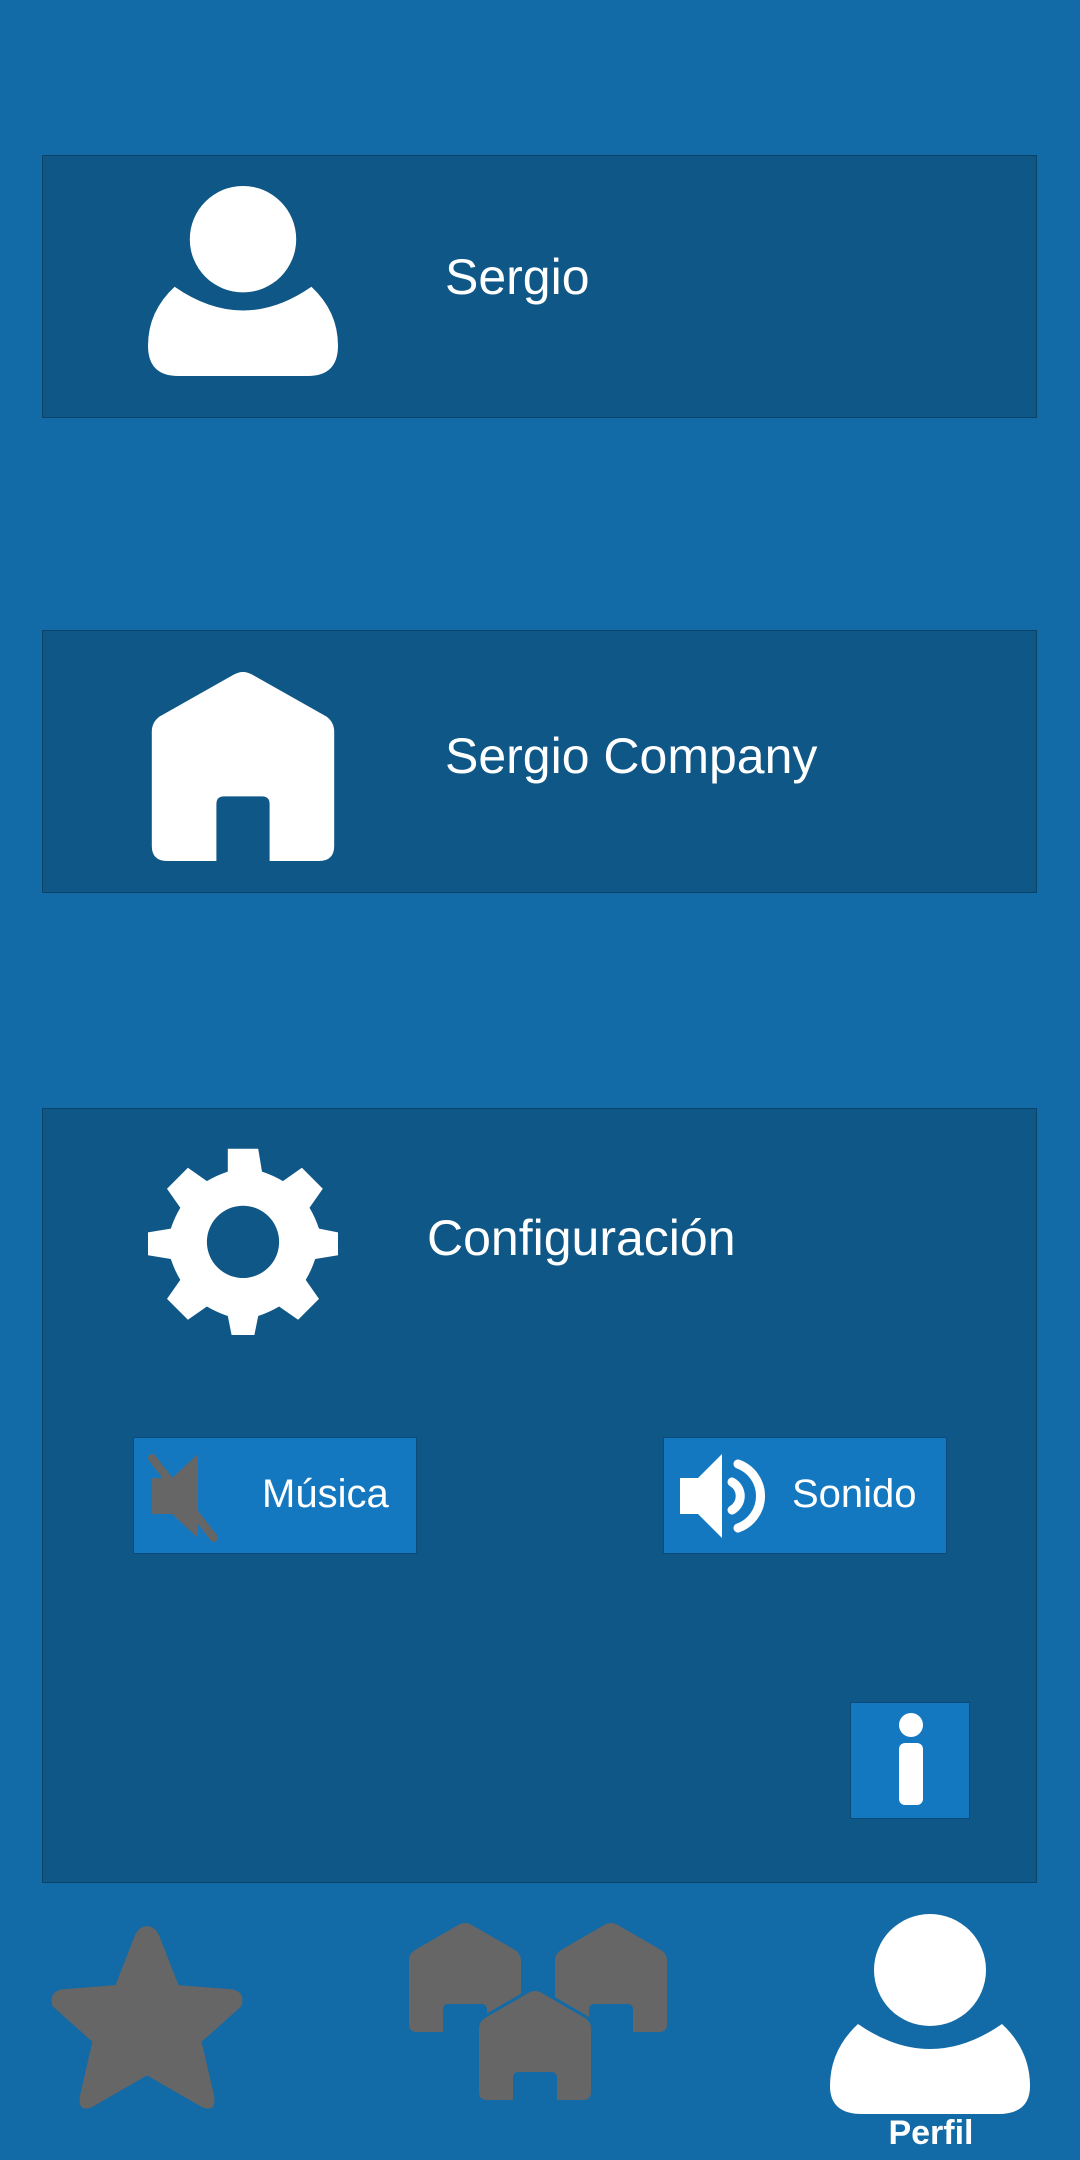  Describe the element at coordinates (931, 2133) in the screenshot. I see `nav-profile-label: Perfil` at that location.